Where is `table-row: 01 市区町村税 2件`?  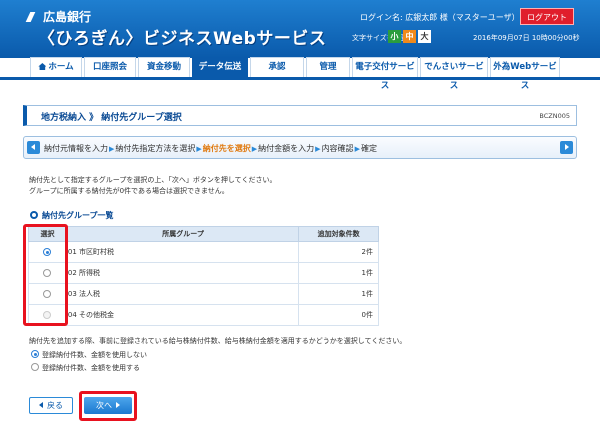 table-row: 01 市区町村税 2件 is located at coordinates (203, 252).